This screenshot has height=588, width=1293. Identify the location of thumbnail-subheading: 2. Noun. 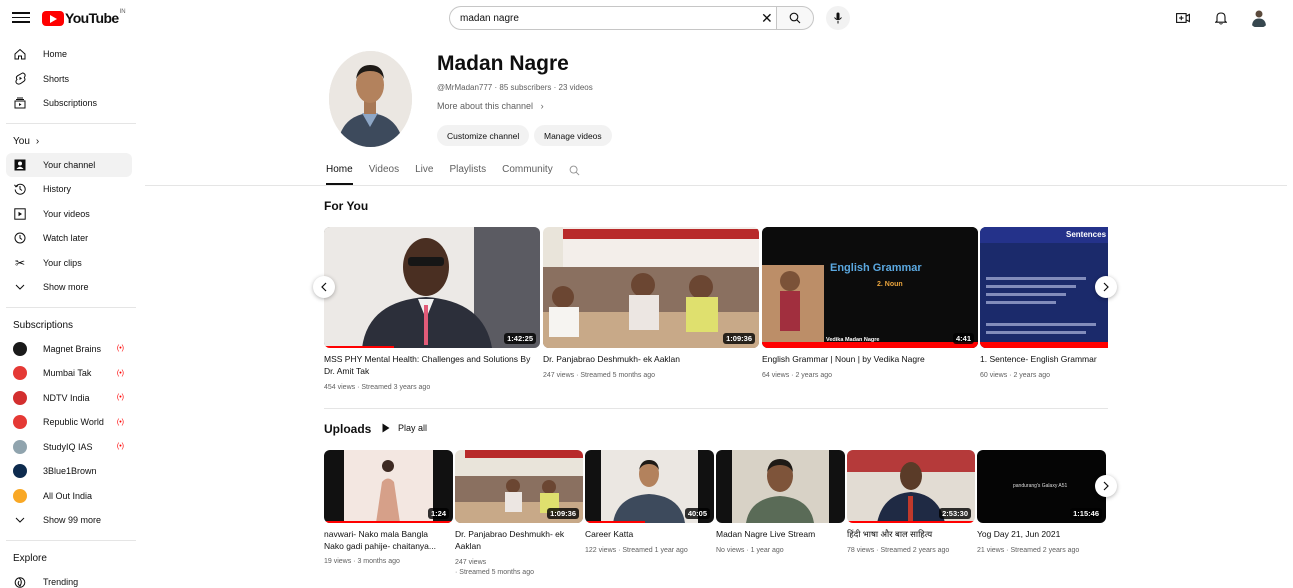
(890, 284).